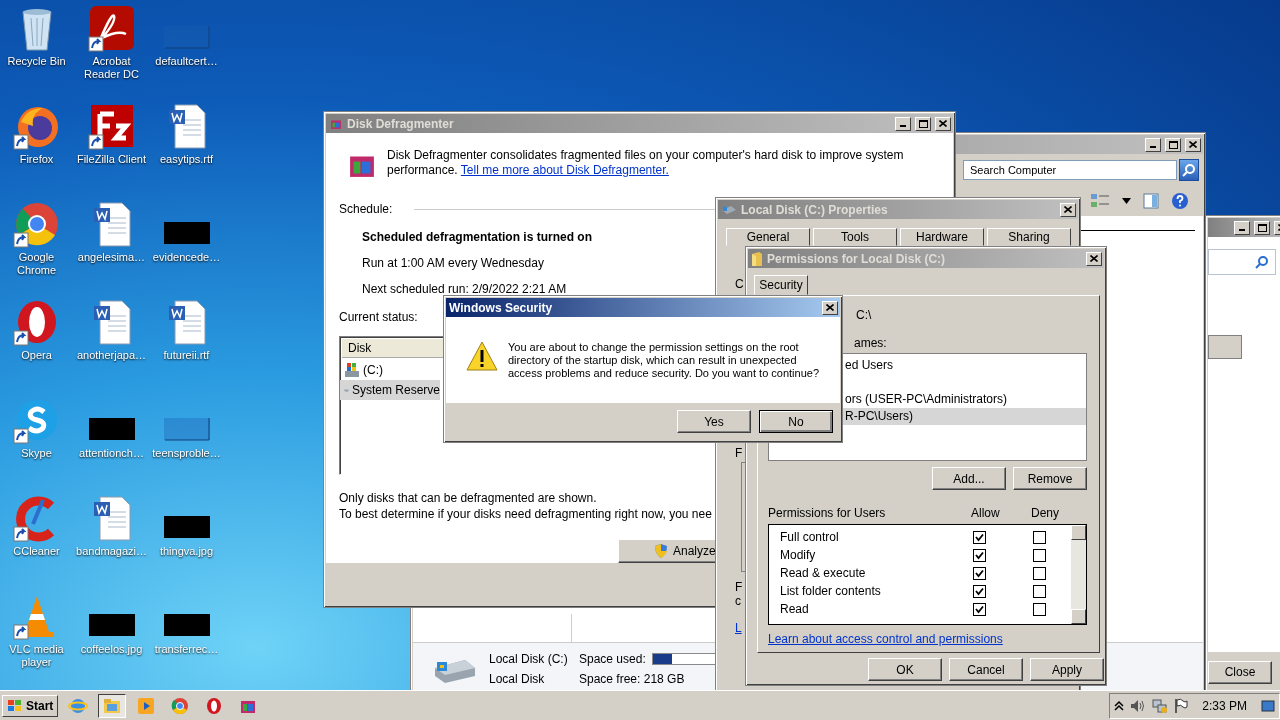 The image size is (1280, 720). Describe the element at coordinates (664, 361) in the screenshot. I see `dialog-message: You are about to change the permission settings on the root directory of the startup disk, which can result in unexpected access problems and reduce security. Do you want to continue?` at that location.